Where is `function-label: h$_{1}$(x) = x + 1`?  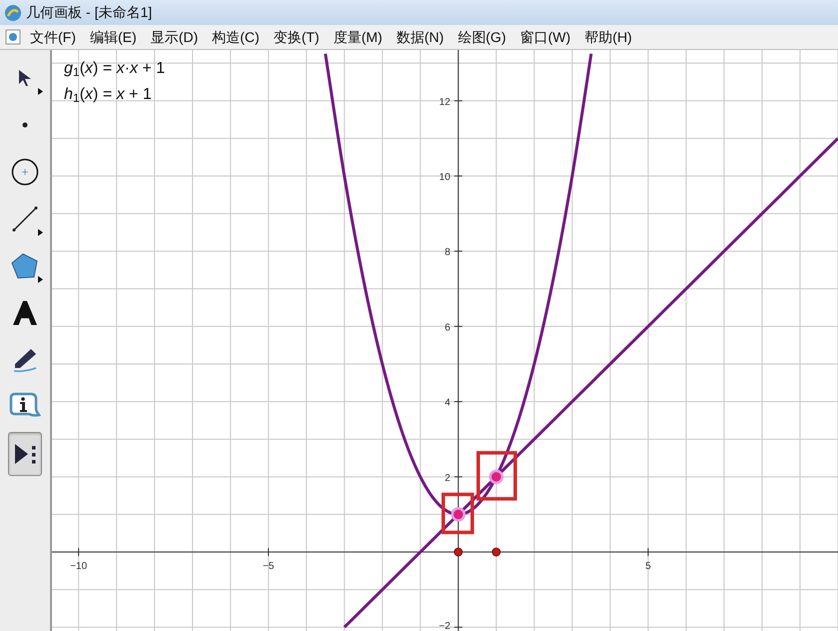 function-label: h$_{1}$(x) = x + 1 is located at coordinates (114, 95).